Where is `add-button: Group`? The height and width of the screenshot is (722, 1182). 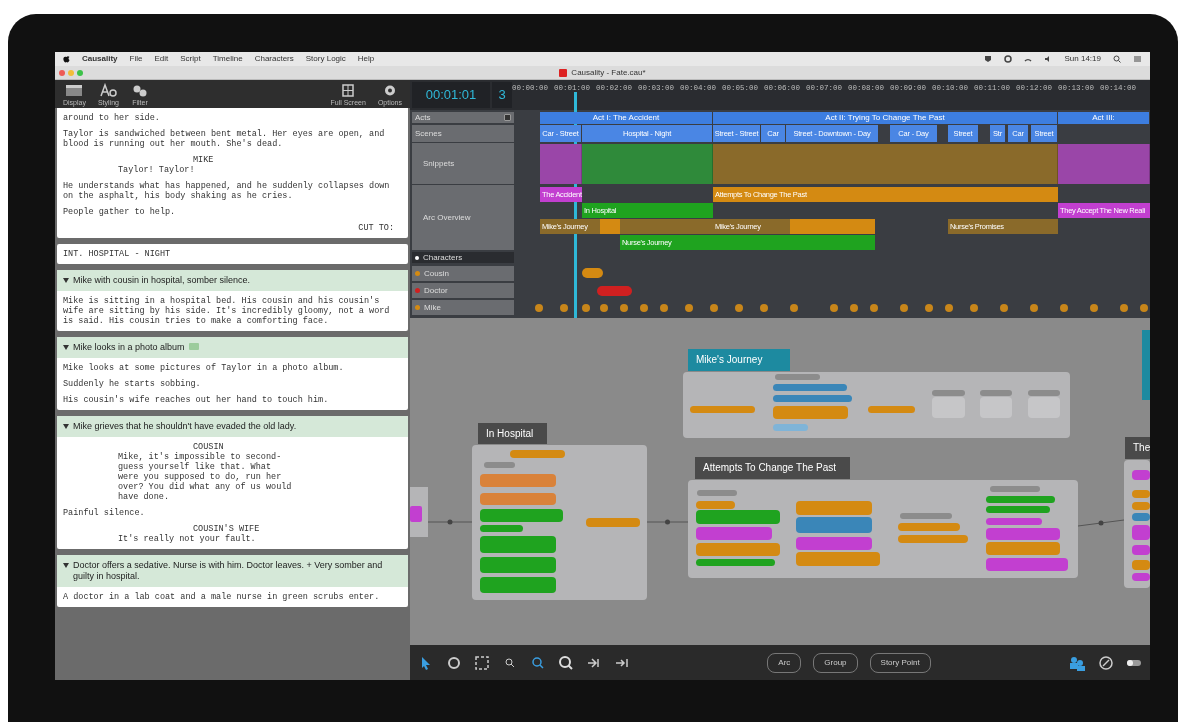 add-button: Group is located at coordinates (835, 662).